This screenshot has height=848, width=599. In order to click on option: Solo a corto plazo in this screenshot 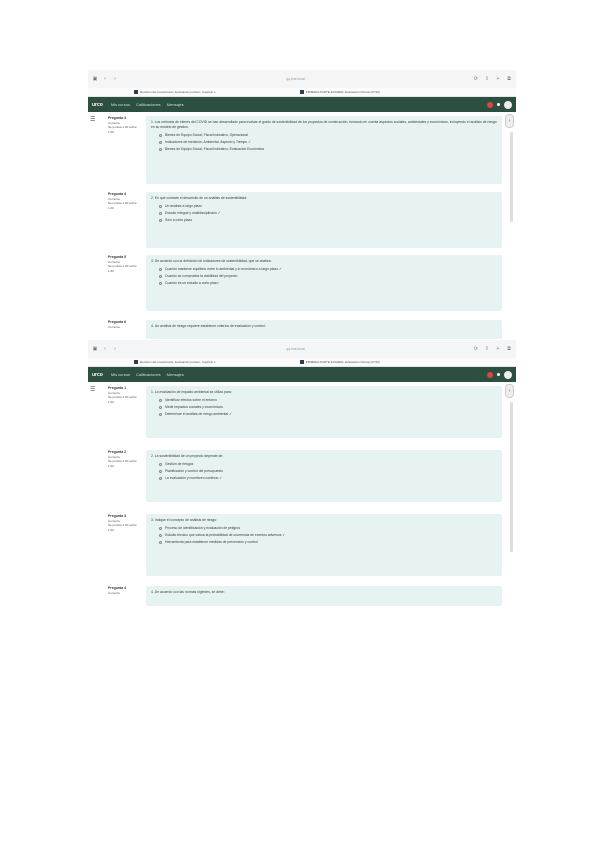, I will do `click(328, 220)`.